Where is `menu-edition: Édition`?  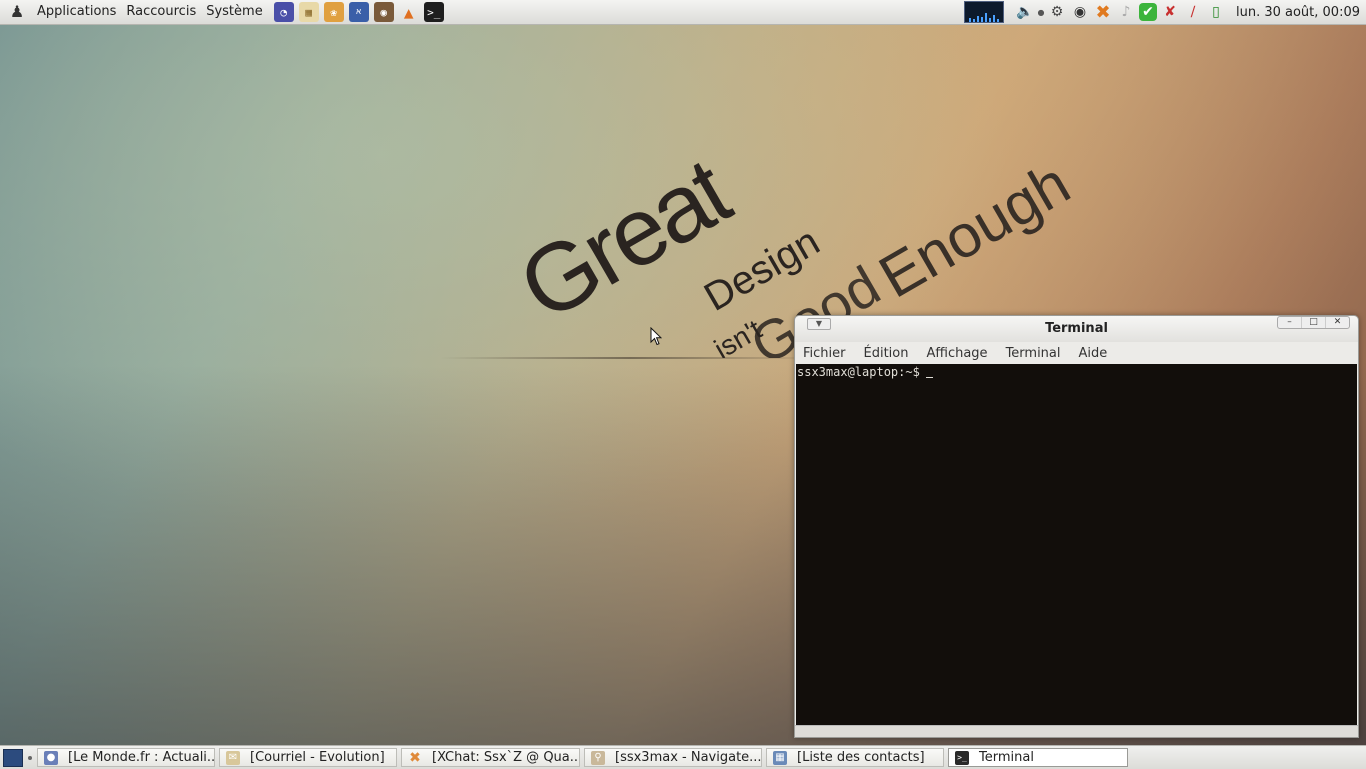 menu-edition: Édition is located at coordinates (886, 353).